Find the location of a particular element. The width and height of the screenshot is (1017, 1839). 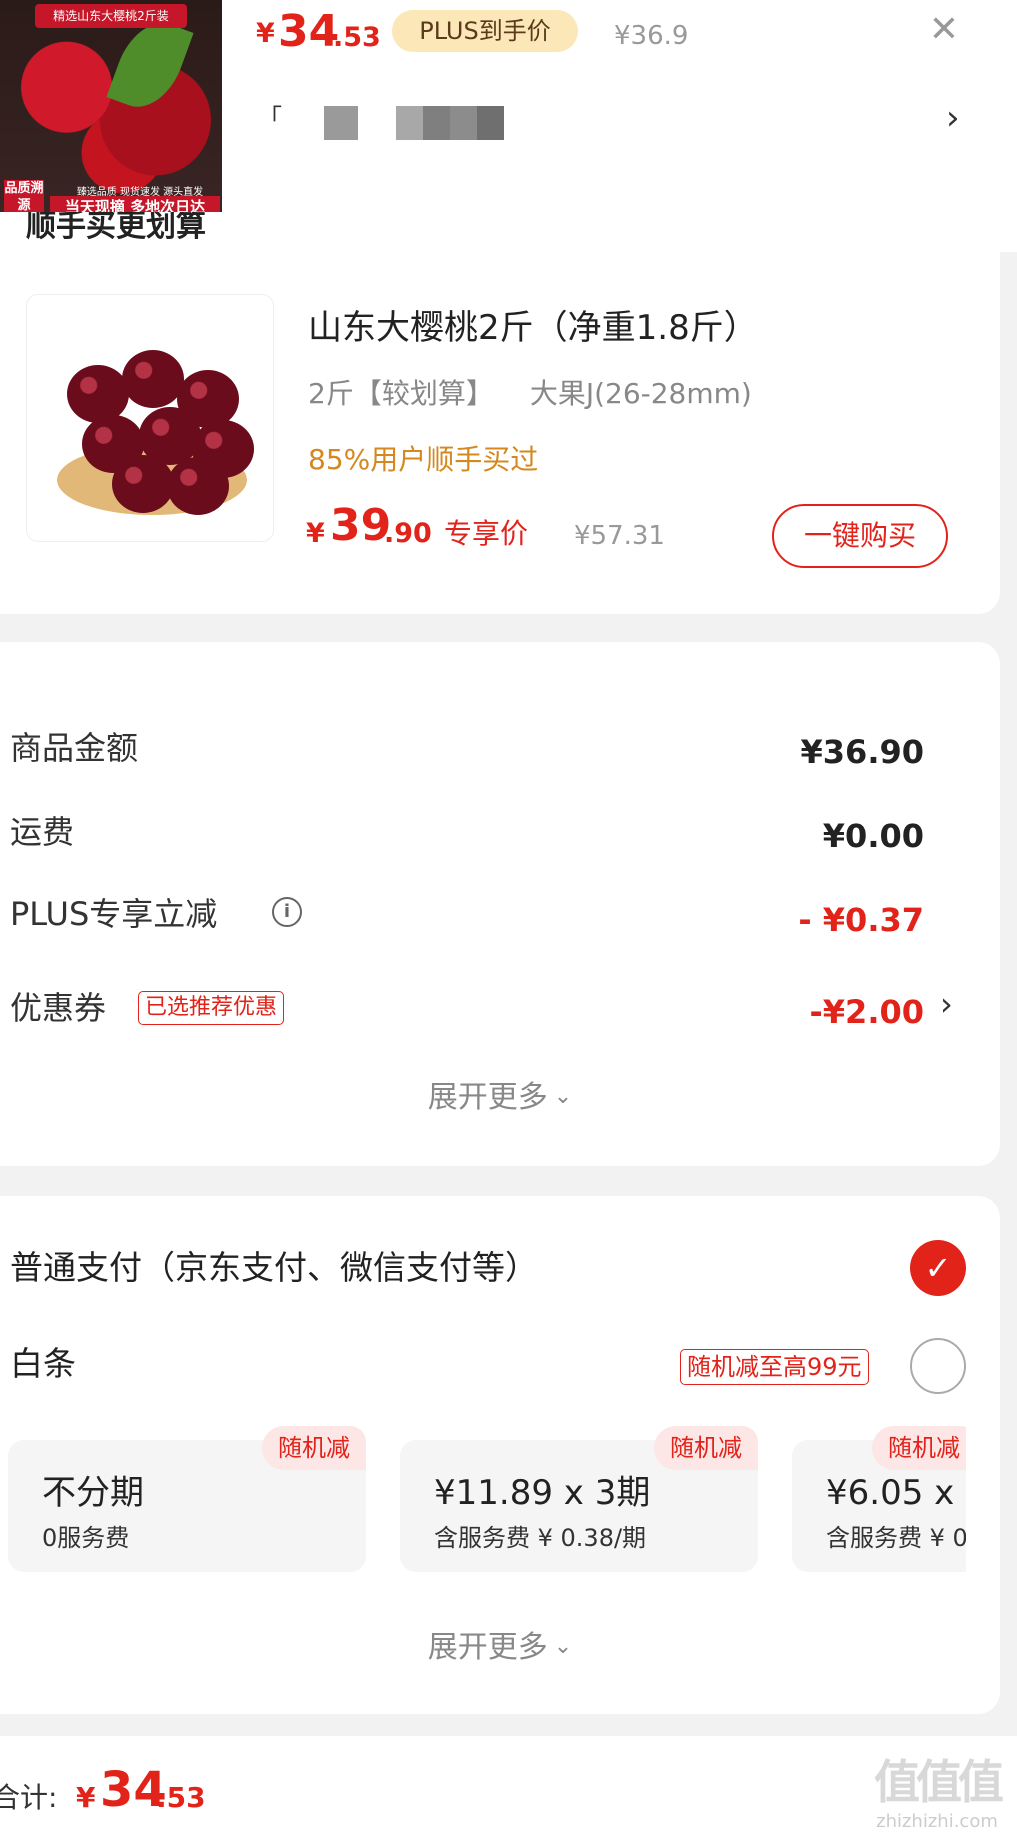

baitiao-label: 白条 is located at coordinates (43, 1364).